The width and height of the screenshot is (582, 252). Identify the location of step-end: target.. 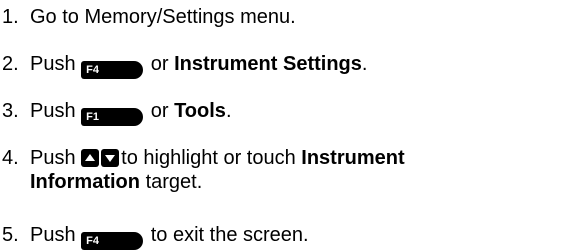
(174, 182).